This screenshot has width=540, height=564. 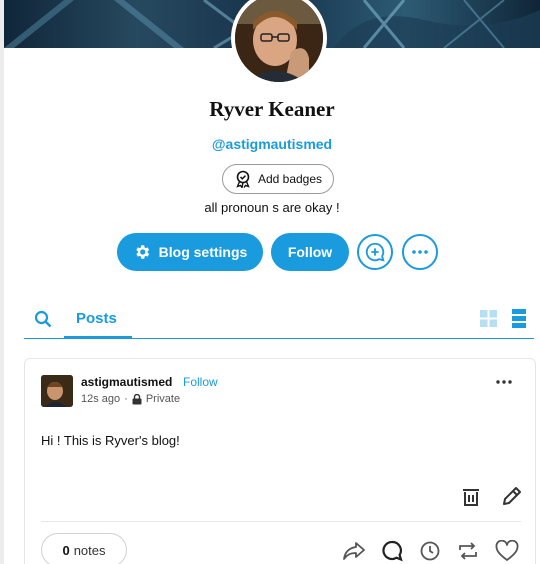 I want to click on more-options-button, so click(x=420, y=252).